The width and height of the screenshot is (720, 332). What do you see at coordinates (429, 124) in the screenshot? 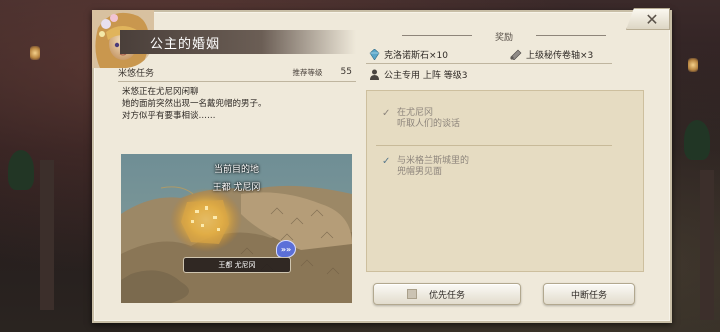
I see `objective-text: 听取人们的谈话` at bounding box center [429, 124].